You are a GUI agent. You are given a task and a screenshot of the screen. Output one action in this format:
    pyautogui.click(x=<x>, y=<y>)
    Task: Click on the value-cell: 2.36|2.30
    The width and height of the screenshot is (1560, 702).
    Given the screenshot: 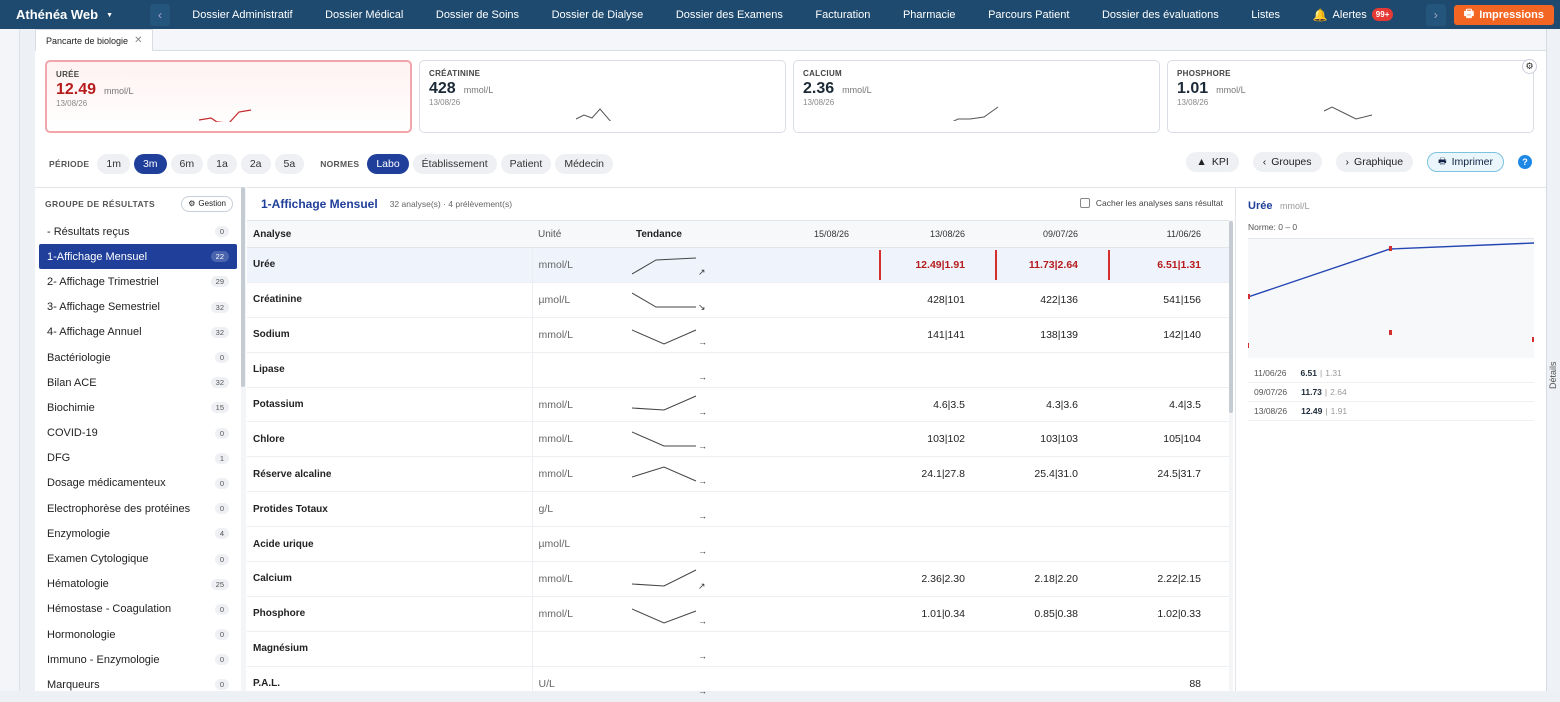 What is the action you would take?
    pyautogui.click(x=937, y=579)
    